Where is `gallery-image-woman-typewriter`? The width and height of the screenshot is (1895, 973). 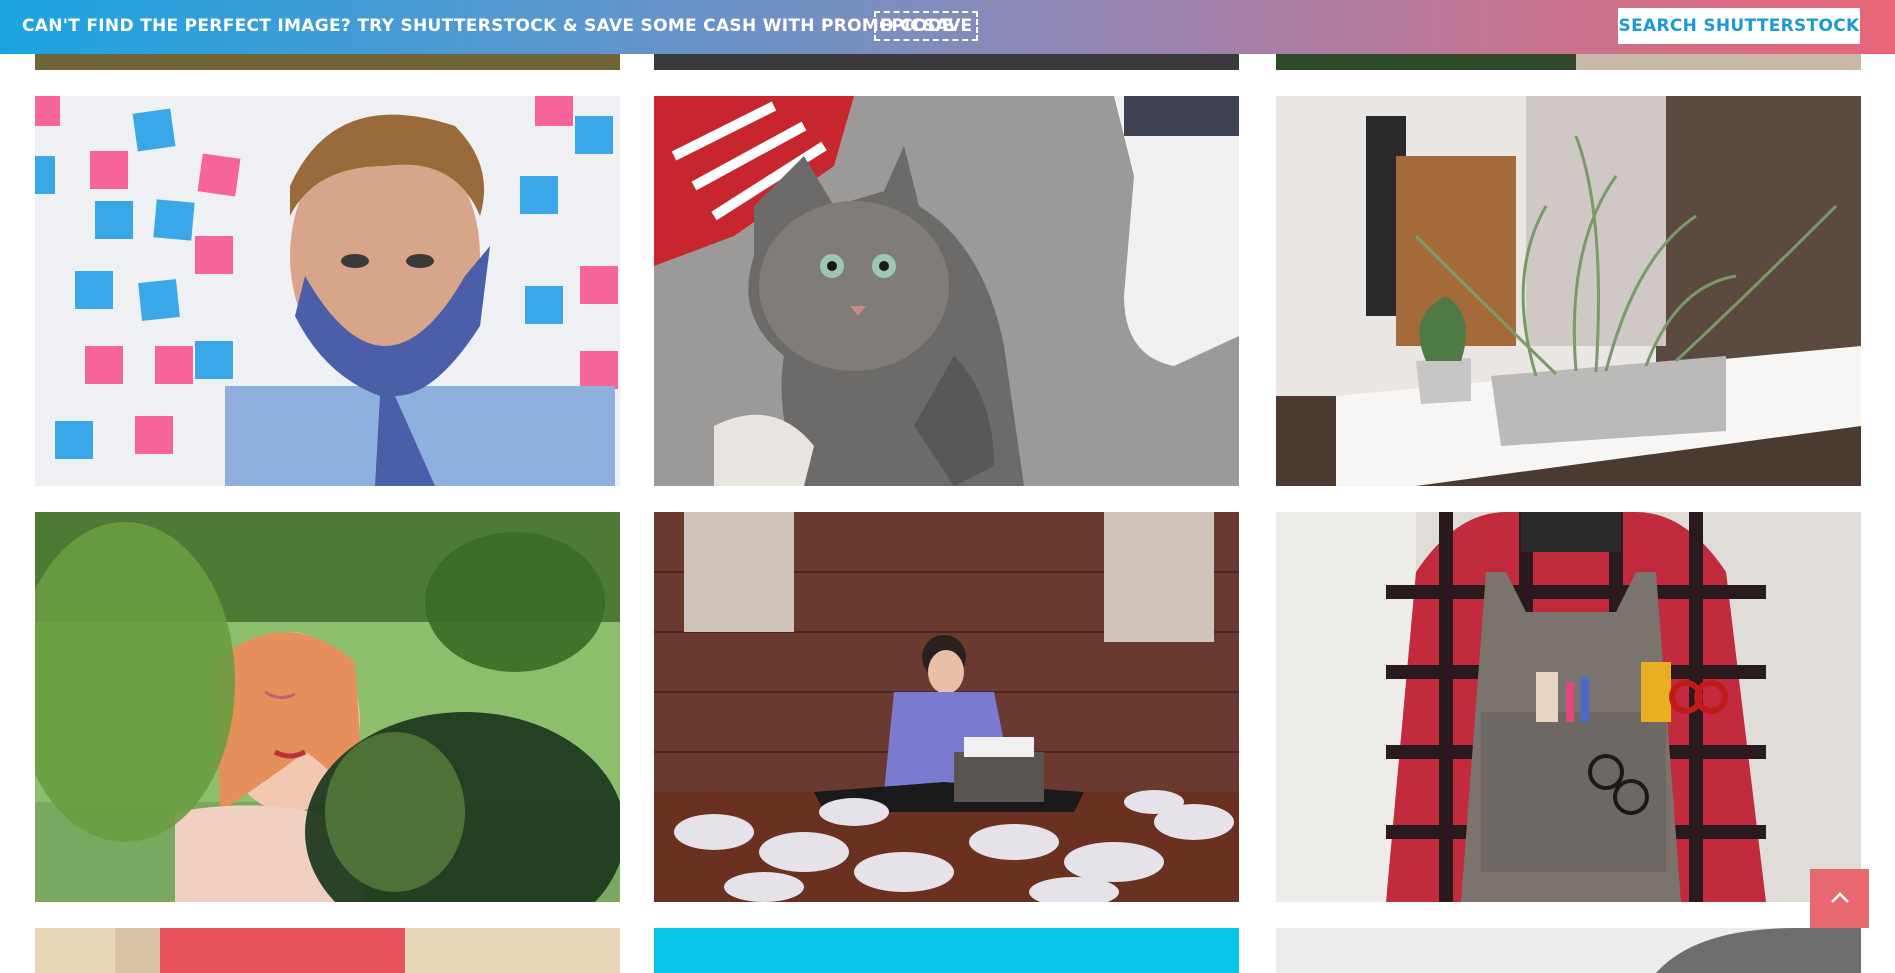
gallery-image-woman-typewriter is located at coordinates (946, 707).